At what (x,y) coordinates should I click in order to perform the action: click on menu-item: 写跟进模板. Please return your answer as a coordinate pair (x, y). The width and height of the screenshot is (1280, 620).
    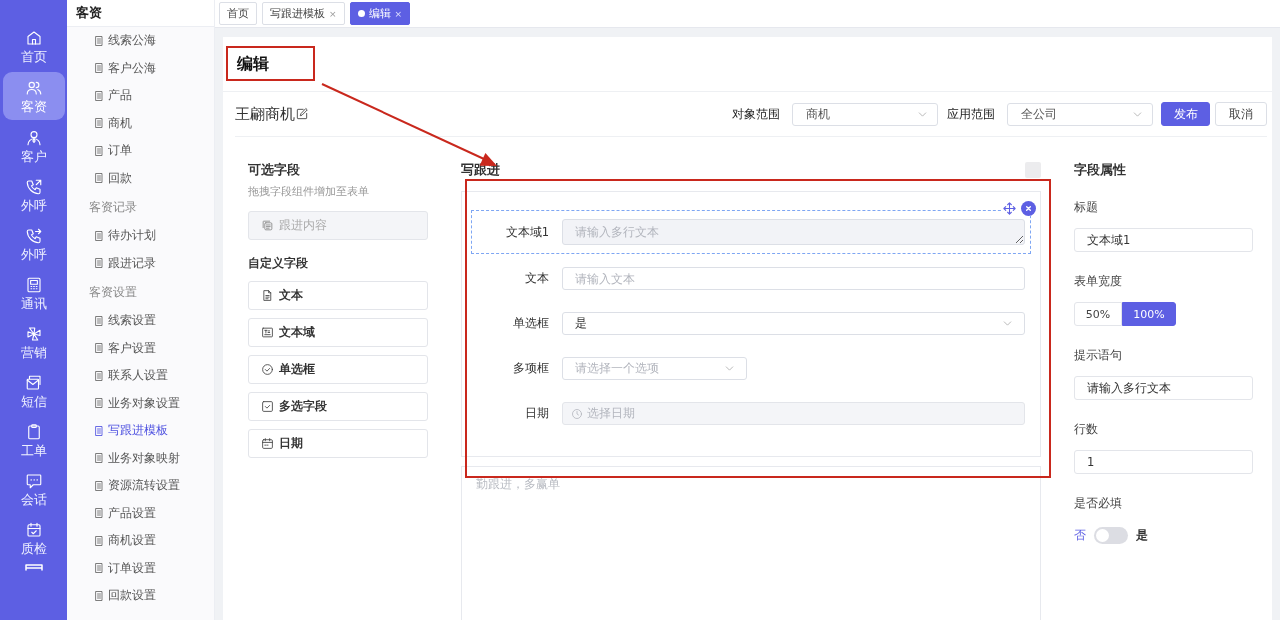
    Looking at the image, I should click on (140, 431).